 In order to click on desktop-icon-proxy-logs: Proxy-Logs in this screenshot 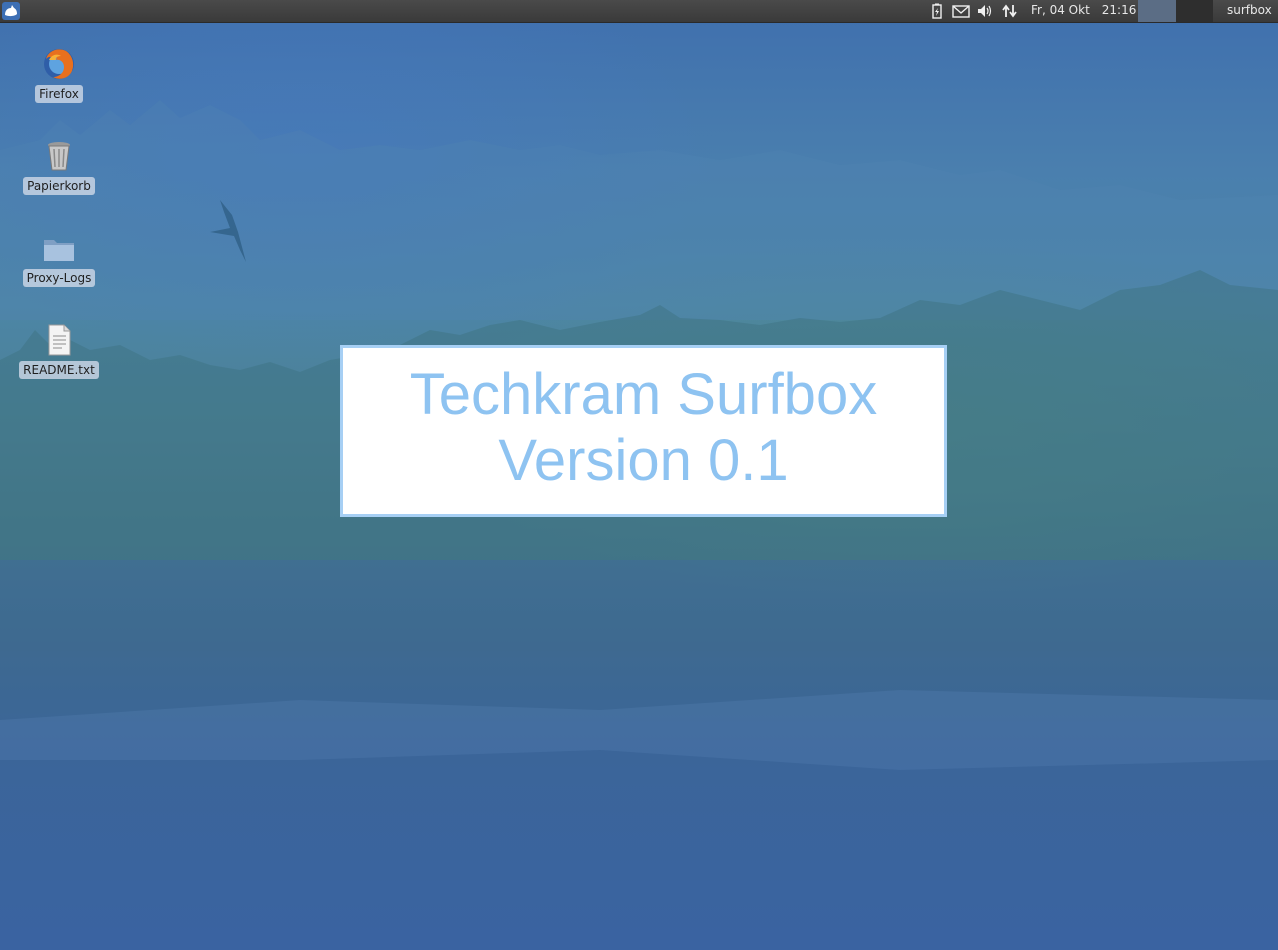, I will do `click(59, 259)`.